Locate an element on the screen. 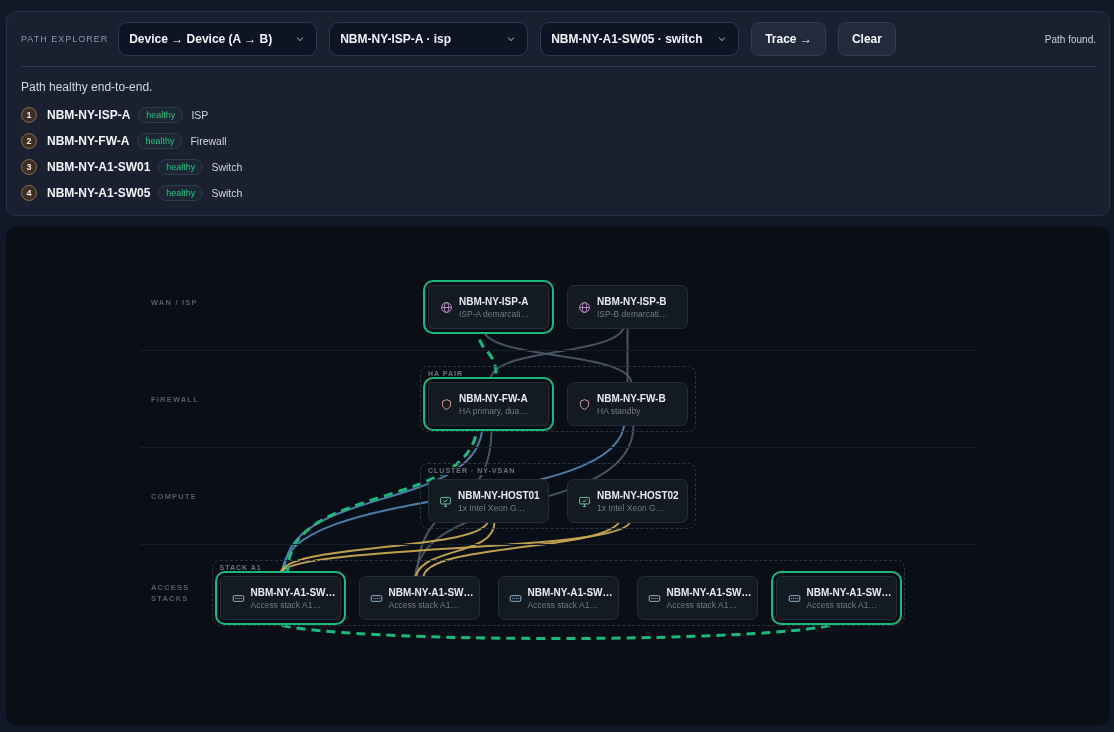 Image resolution: width=1114 pixels, height=732 pixels. step-number: 1 is located at coordinates (29, 115).